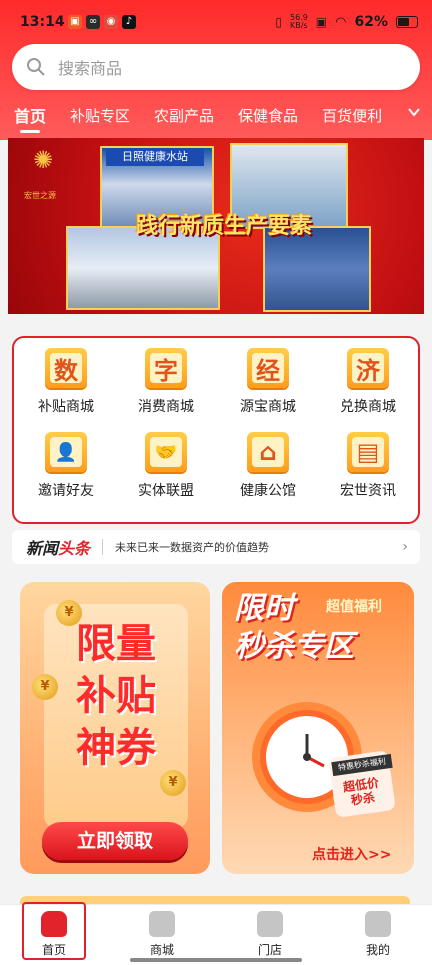 The width and height of the screenshot is (432, 965). What do you see at coordinates (111, 22) in the screenshot?
I see `weibo-icon: ◉` at bounding box center [111, 22].